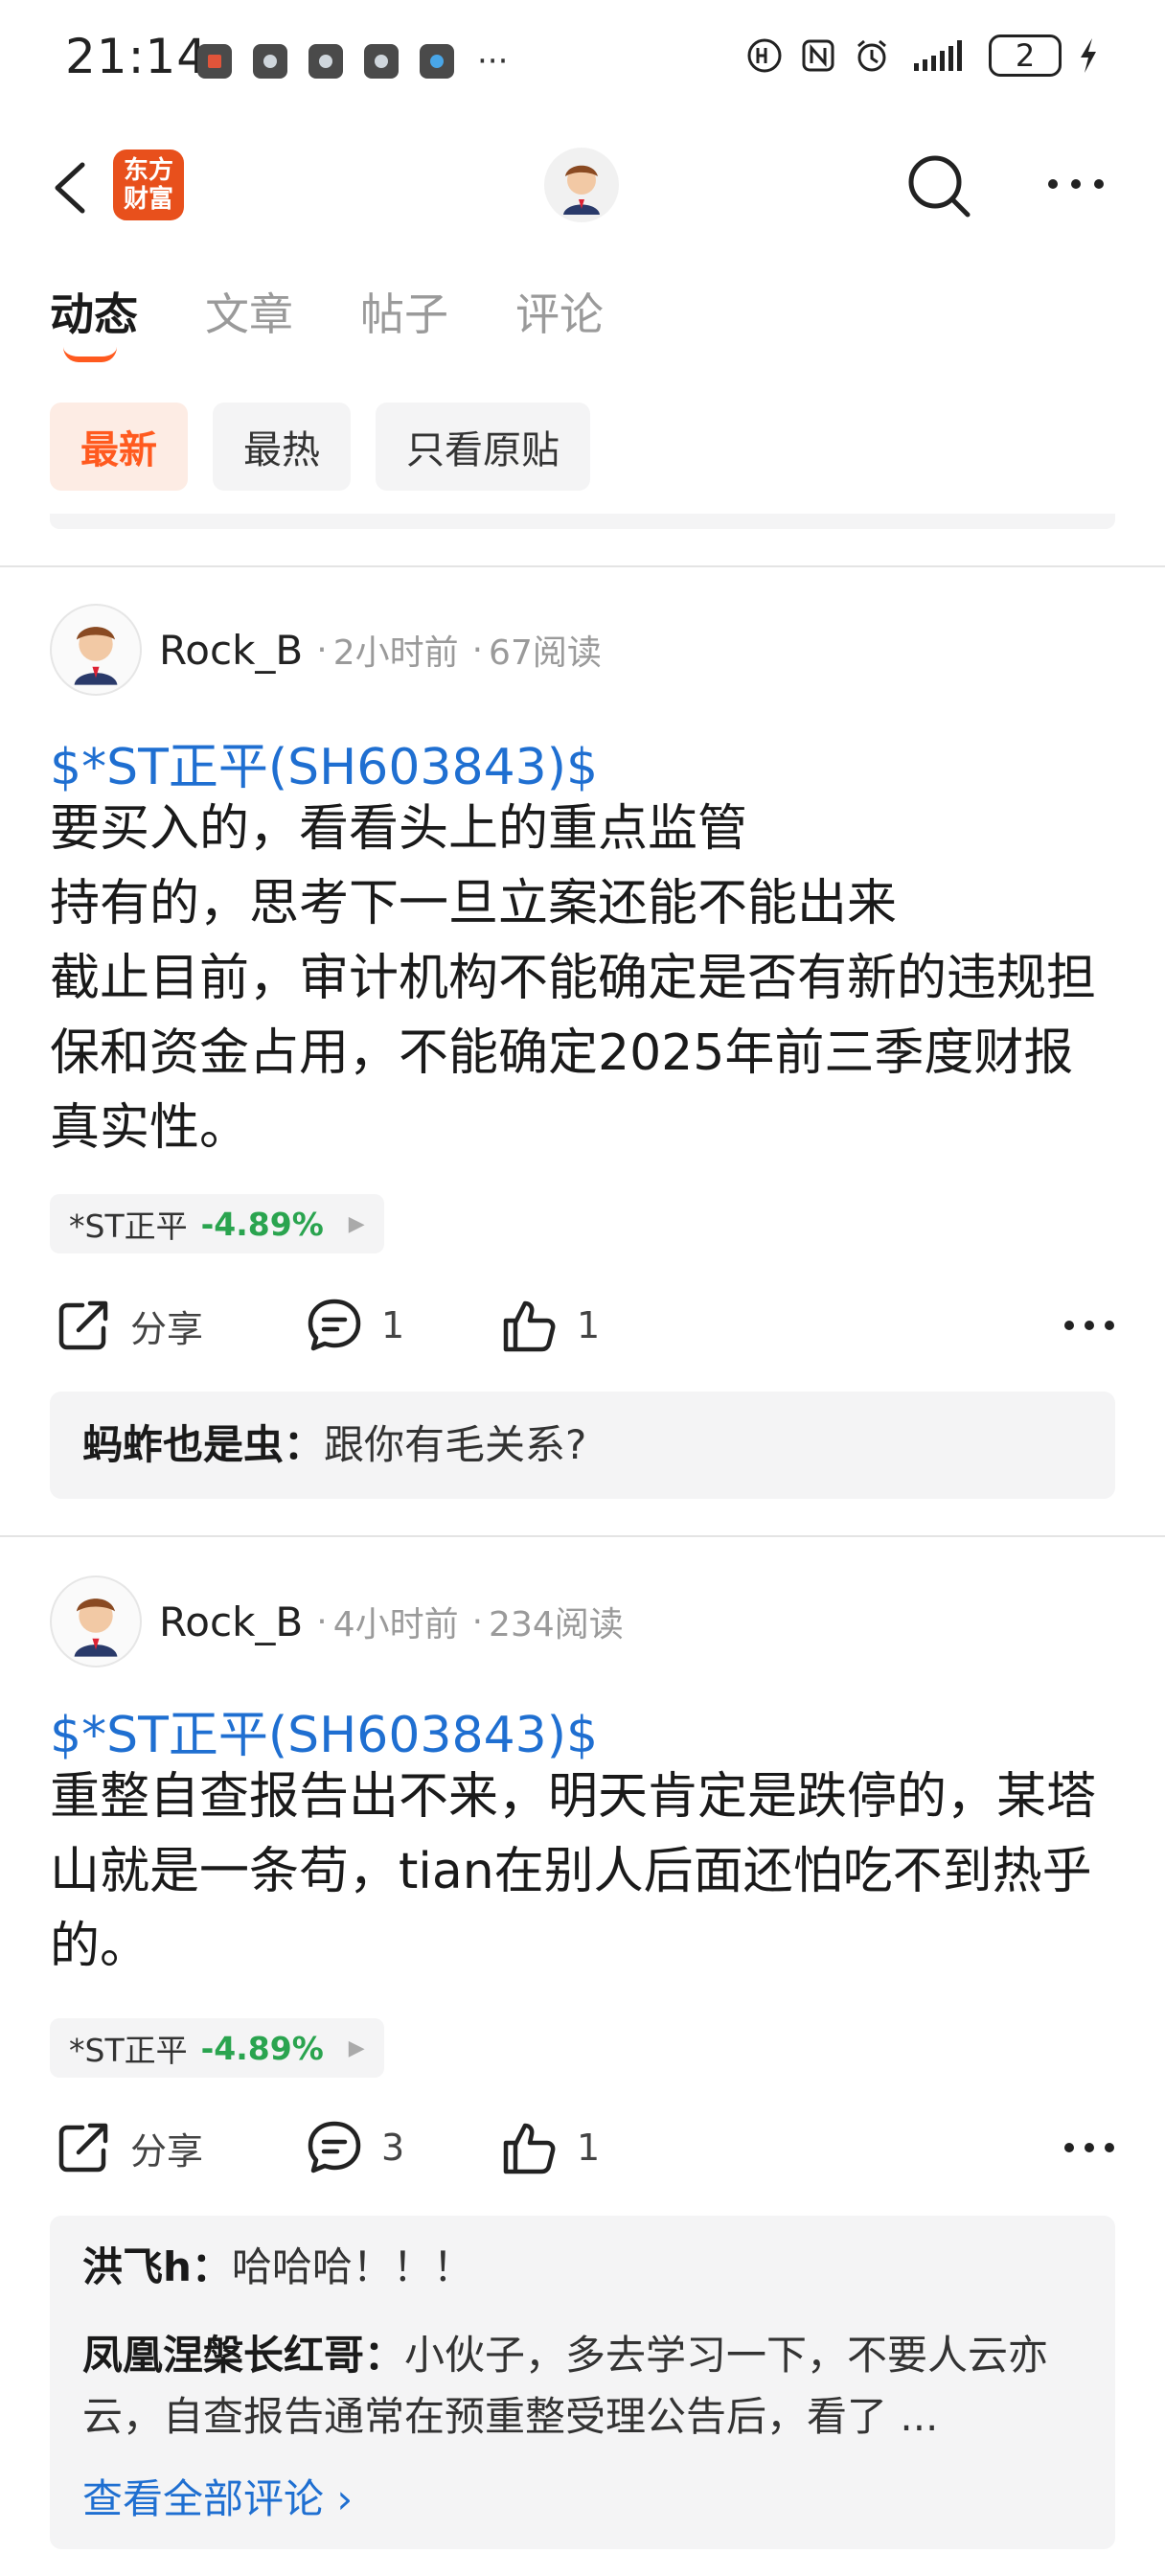 The image size is (1165, 2576). What do you see at coordinates (393, 2148) in the screenshot?
I see `comment-count: 3` at bounding box center [393, 2148].